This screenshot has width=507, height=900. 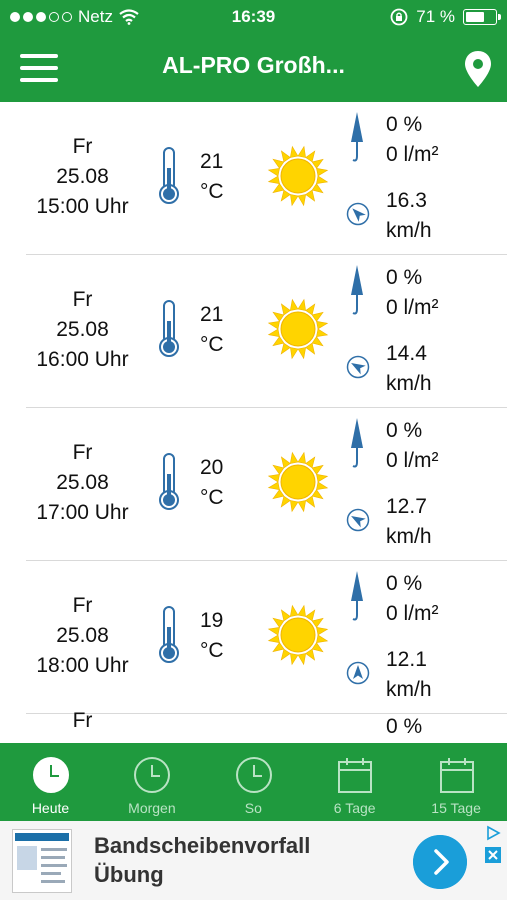 I want to click on tab-so: So, so click(x=253, y=782).